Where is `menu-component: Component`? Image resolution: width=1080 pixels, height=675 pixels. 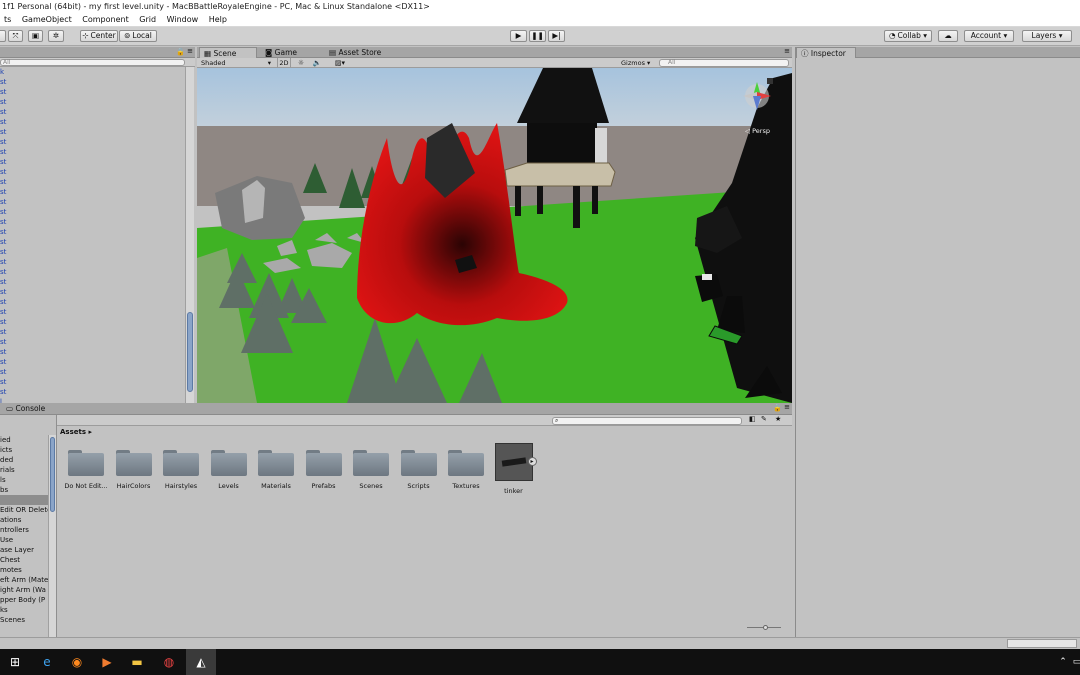 menu-component: Component is located at coordinates (105, 20).